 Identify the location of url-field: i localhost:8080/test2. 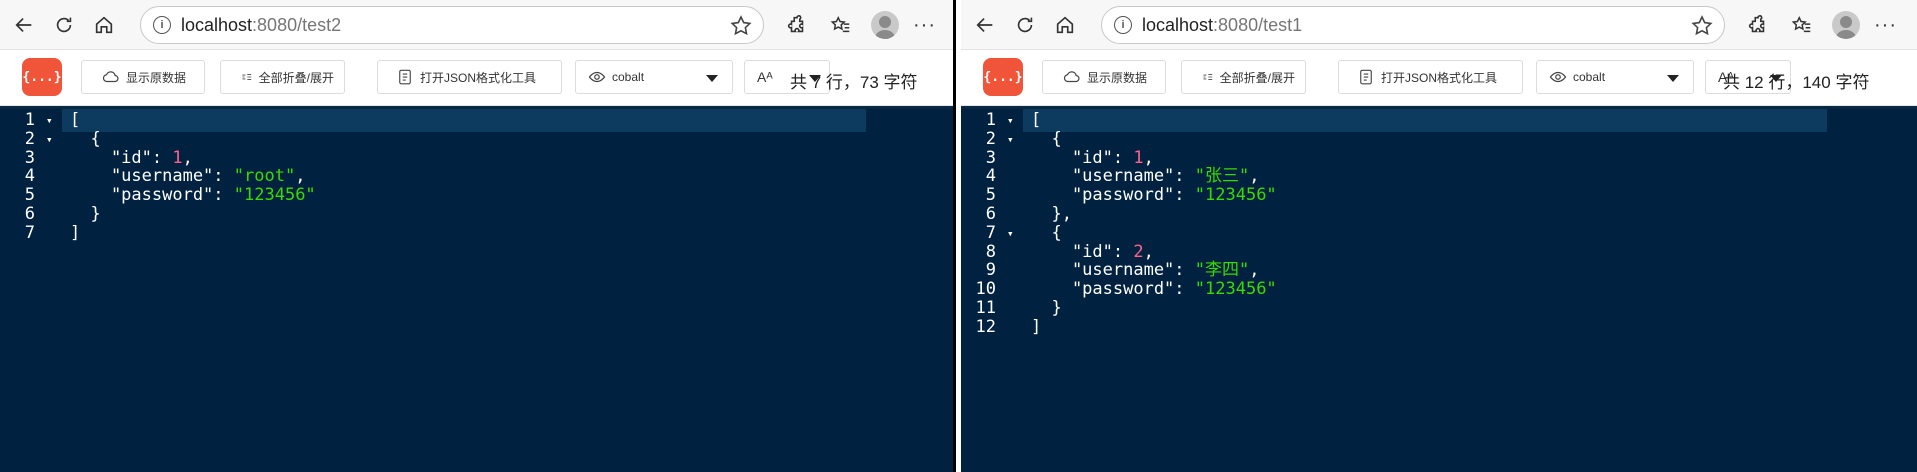
(452, 25).